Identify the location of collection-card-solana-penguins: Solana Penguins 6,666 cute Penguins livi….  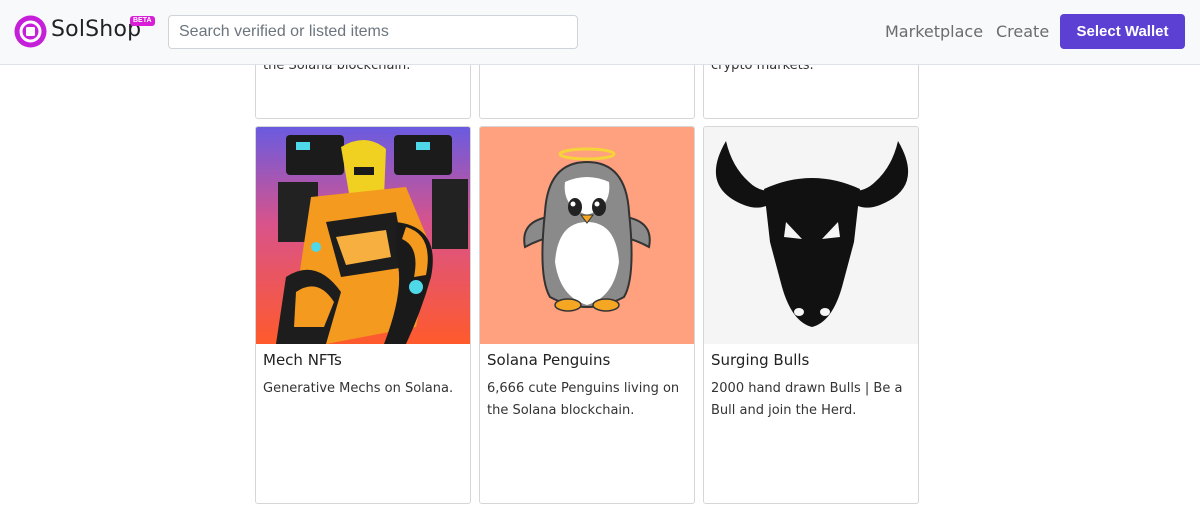
(587, 315).